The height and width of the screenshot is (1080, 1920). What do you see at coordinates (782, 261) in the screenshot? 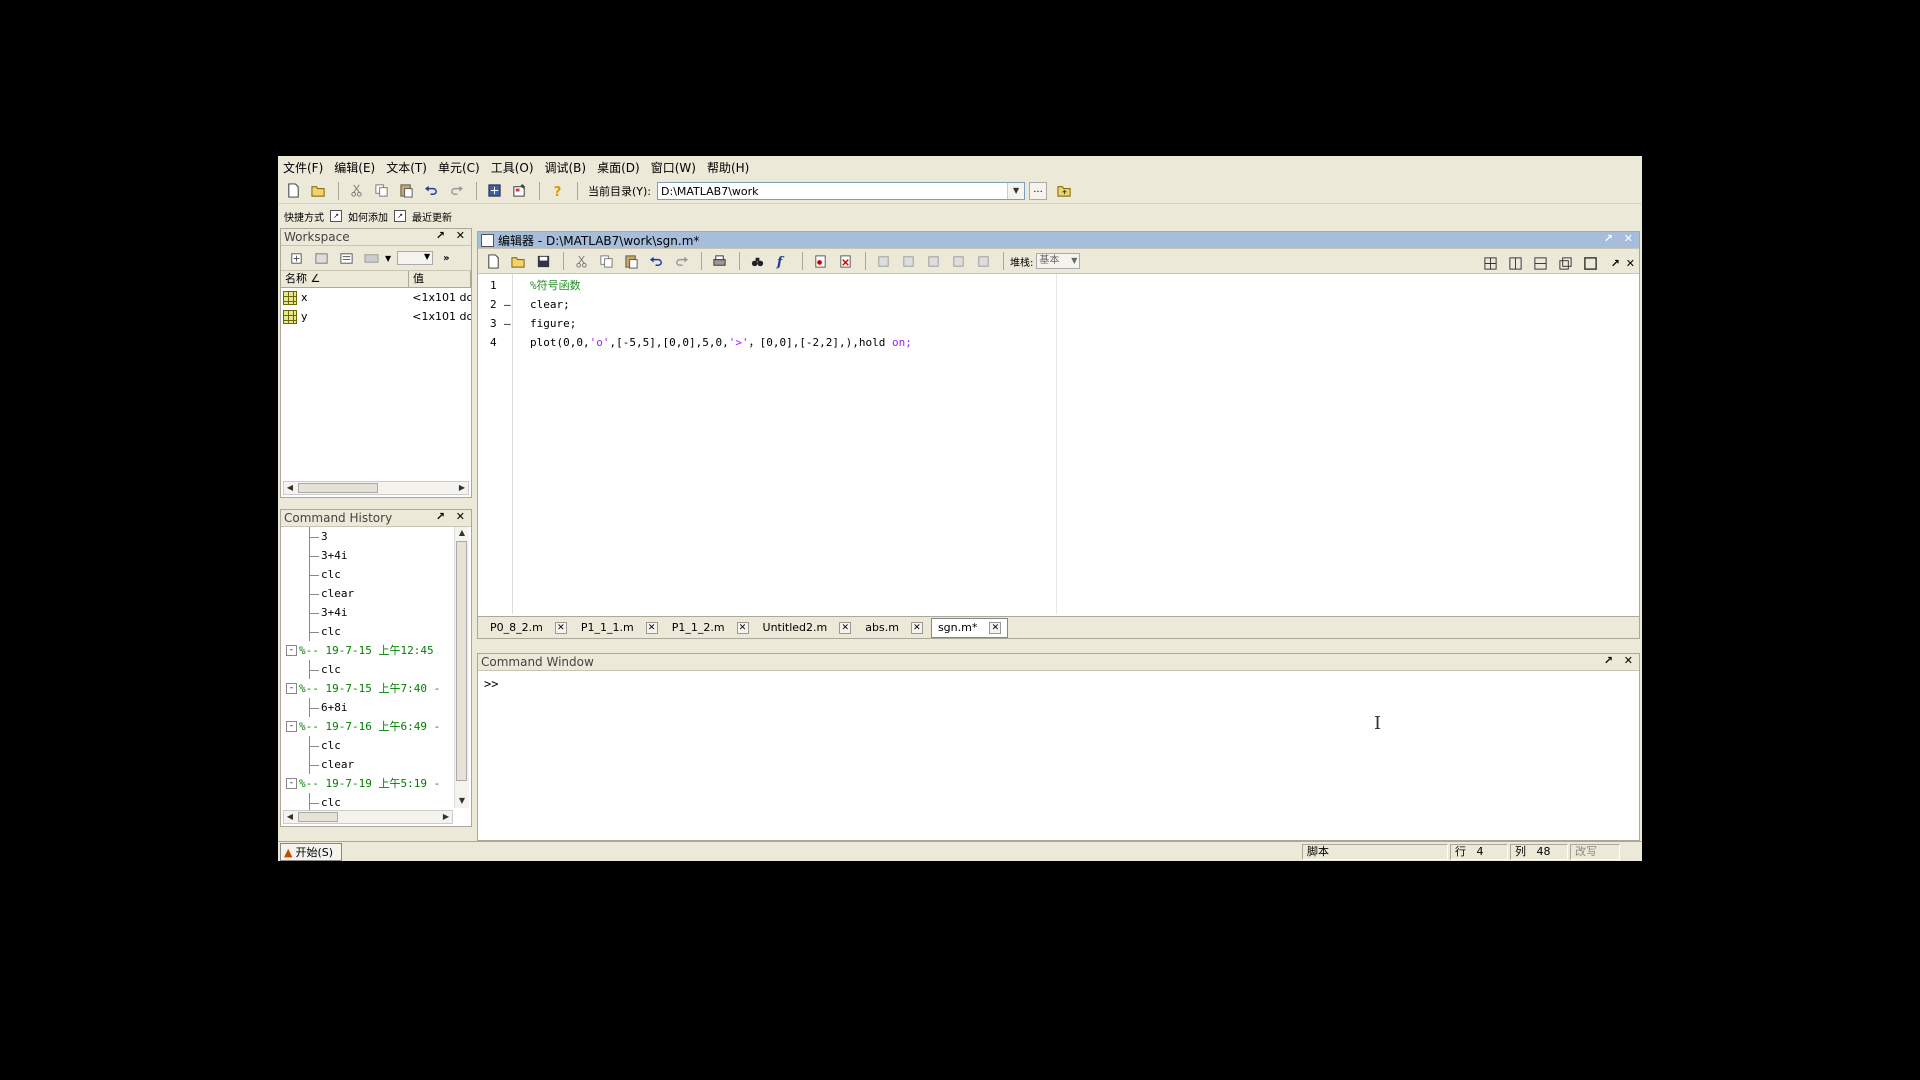
I see `function-icon: f` at bounding box center [782, 261].